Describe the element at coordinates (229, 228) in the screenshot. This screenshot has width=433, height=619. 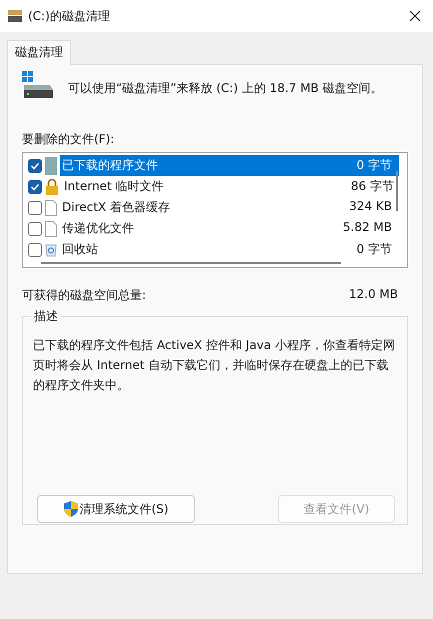
I see `file-list-item: 传递优化文件 5.82 MB` at that location.